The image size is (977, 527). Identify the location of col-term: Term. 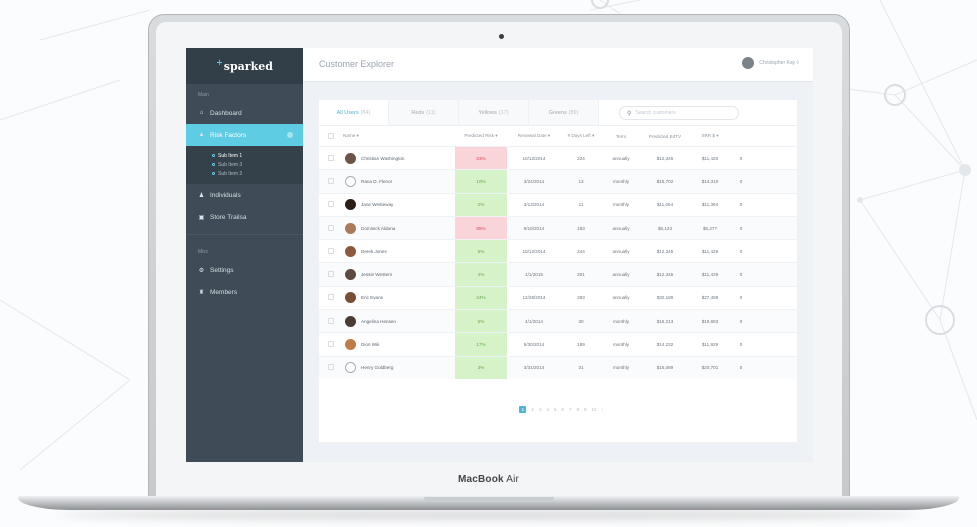
(621, 136).